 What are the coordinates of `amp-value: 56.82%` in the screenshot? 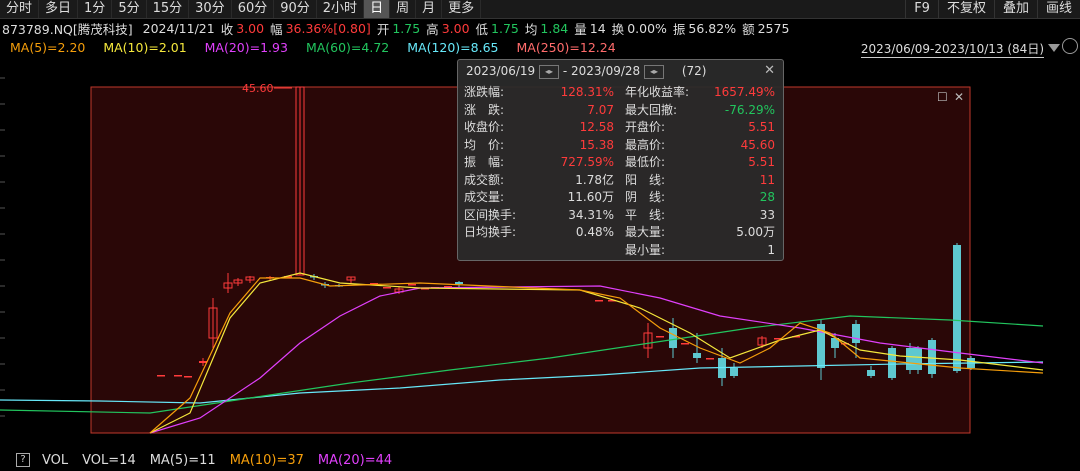 It's located at (712, 28).